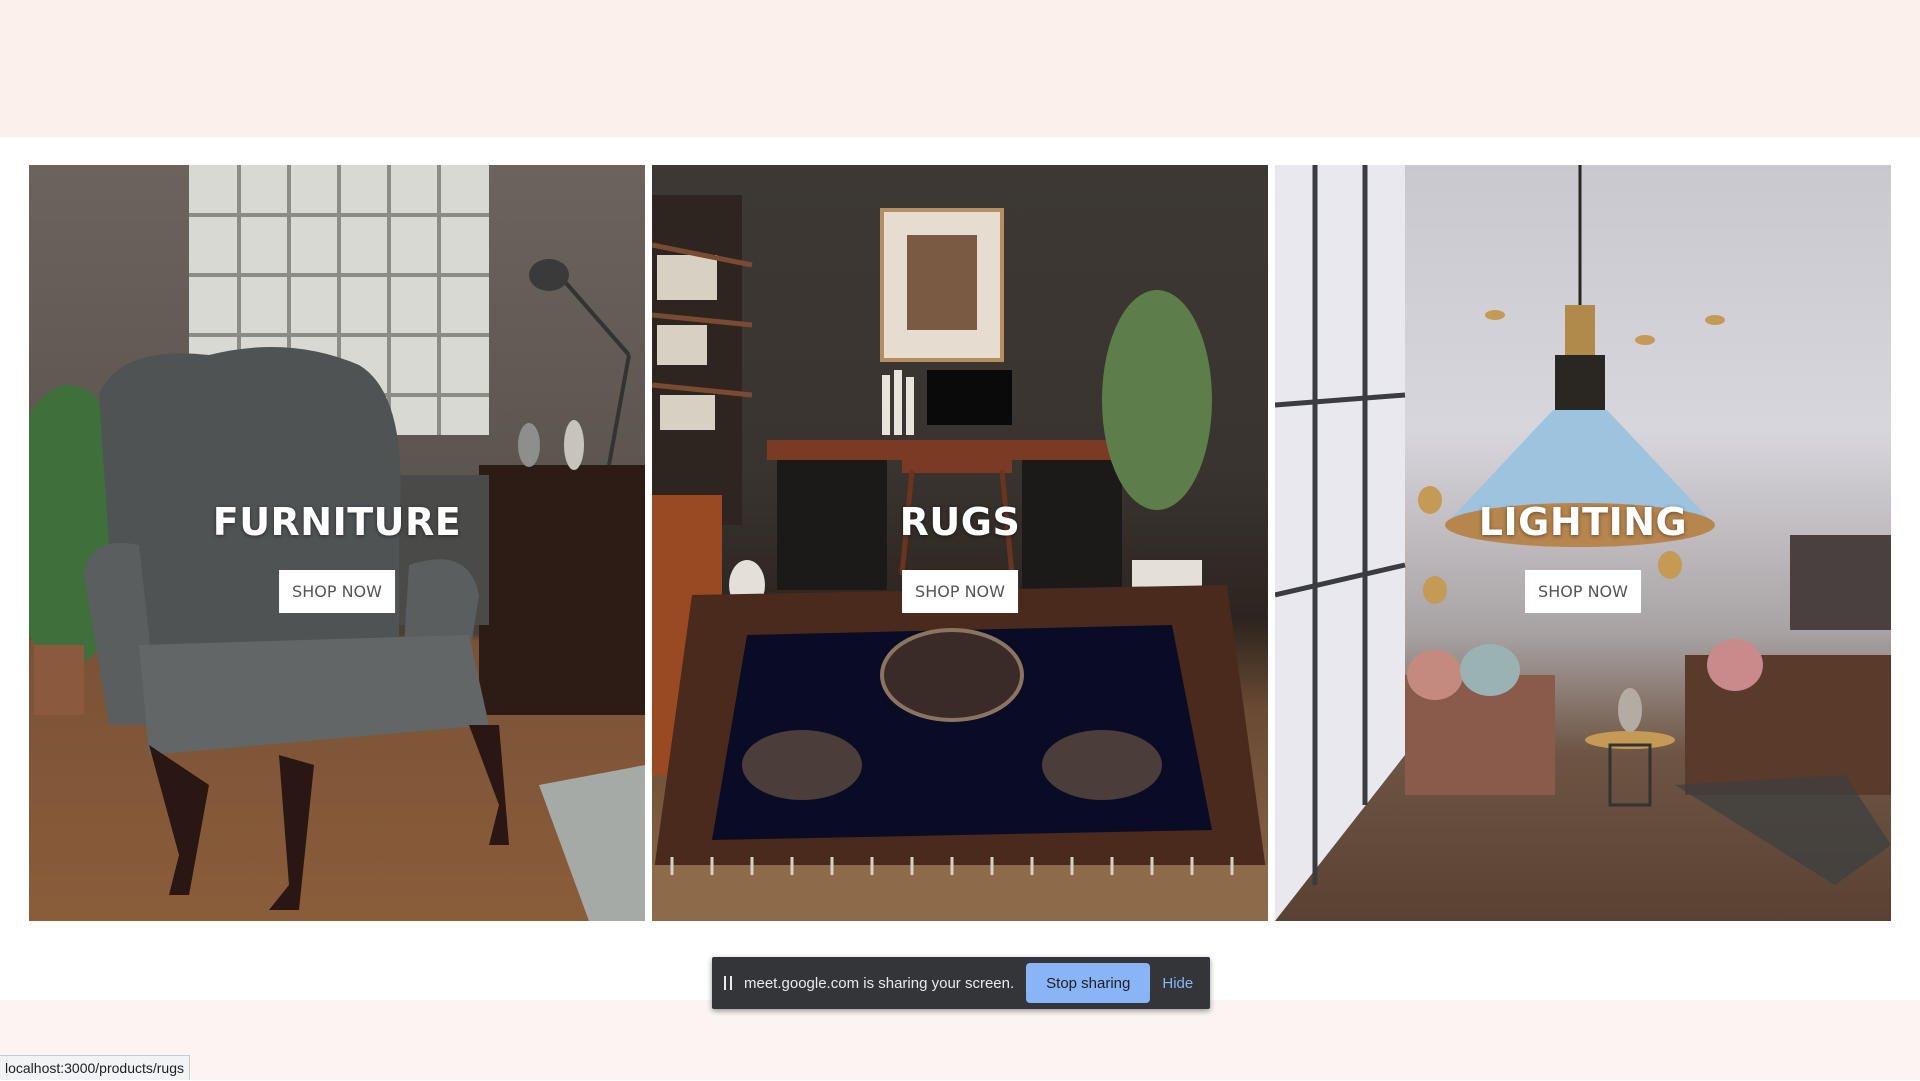 The height and width of the screenshot is (1081, 1920). Describe the element at coordinates (337, 591) in the screenshot. I see `shop-now-furniture-button: SHOP NOW` at that location.